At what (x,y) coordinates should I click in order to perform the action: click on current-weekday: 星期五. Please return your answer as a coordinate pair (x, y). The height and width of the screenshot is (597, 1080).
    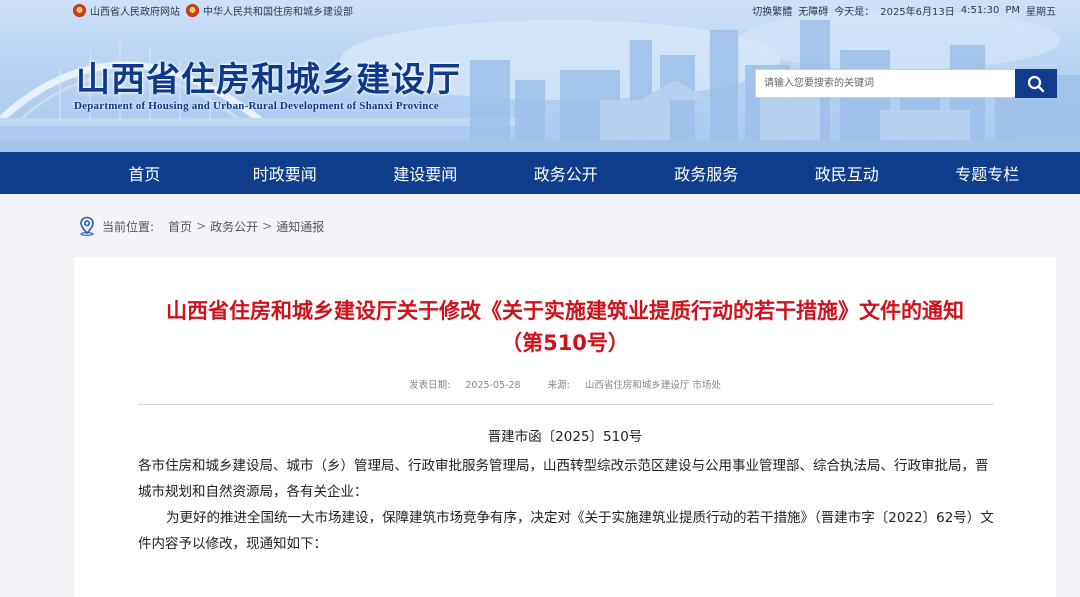
    Looking at the image, I should click on (1041, 12).